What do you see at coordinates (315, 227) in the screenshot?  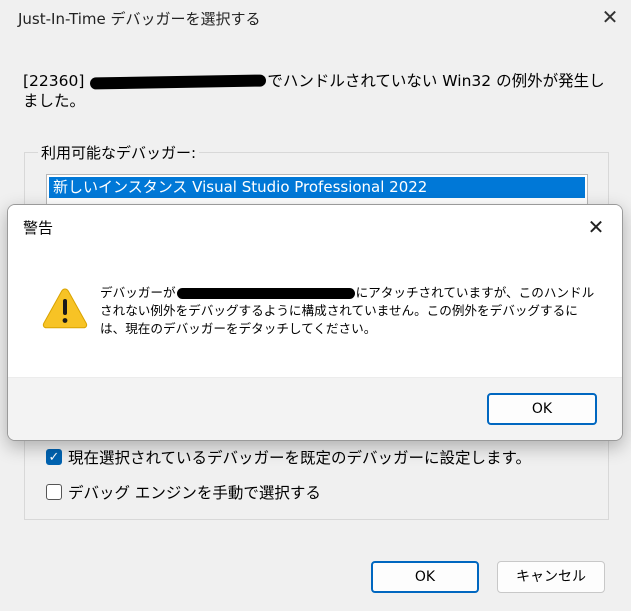 I see `warning-titlebar: 警告 ✕` at bounding box center [315, 227].